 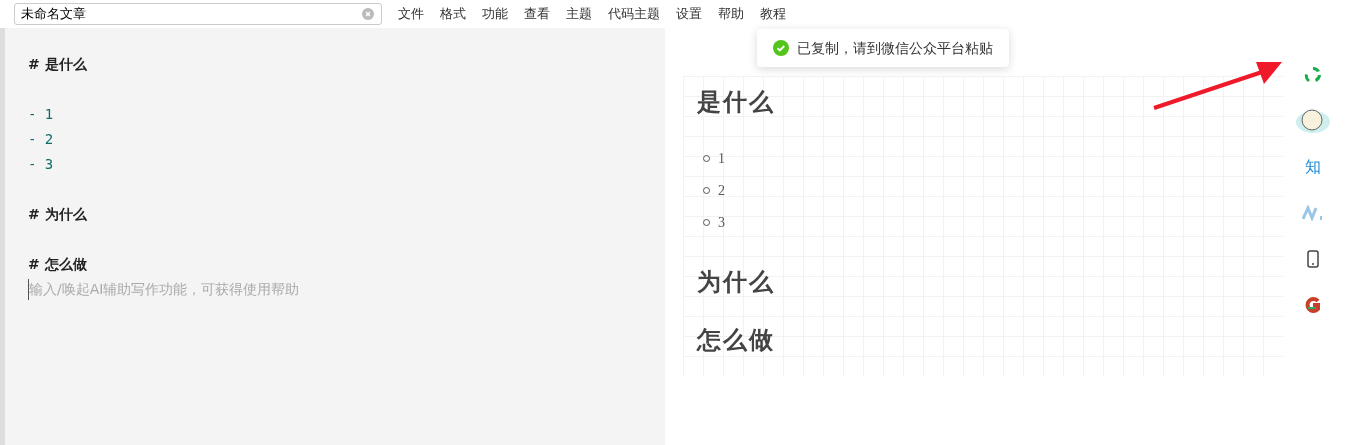 I want to click on preview-heading: 为什么, so click(x=736, y=282).